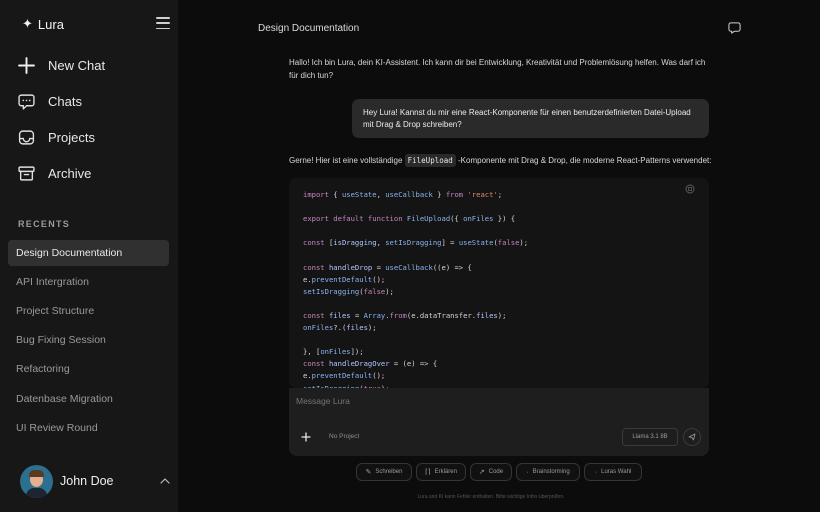 The width and height of the screenshot is (820, 512). I want to click on code-arrow-icon: ↗, so click(481, 472).